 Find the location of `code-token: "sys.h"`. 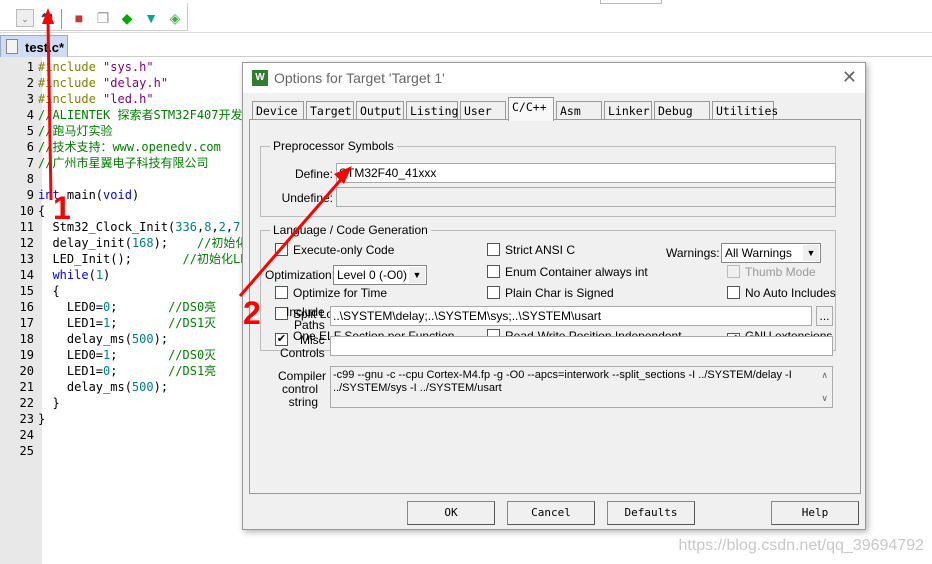

code-token: "sys.h" is located at coordinates (128, 67).